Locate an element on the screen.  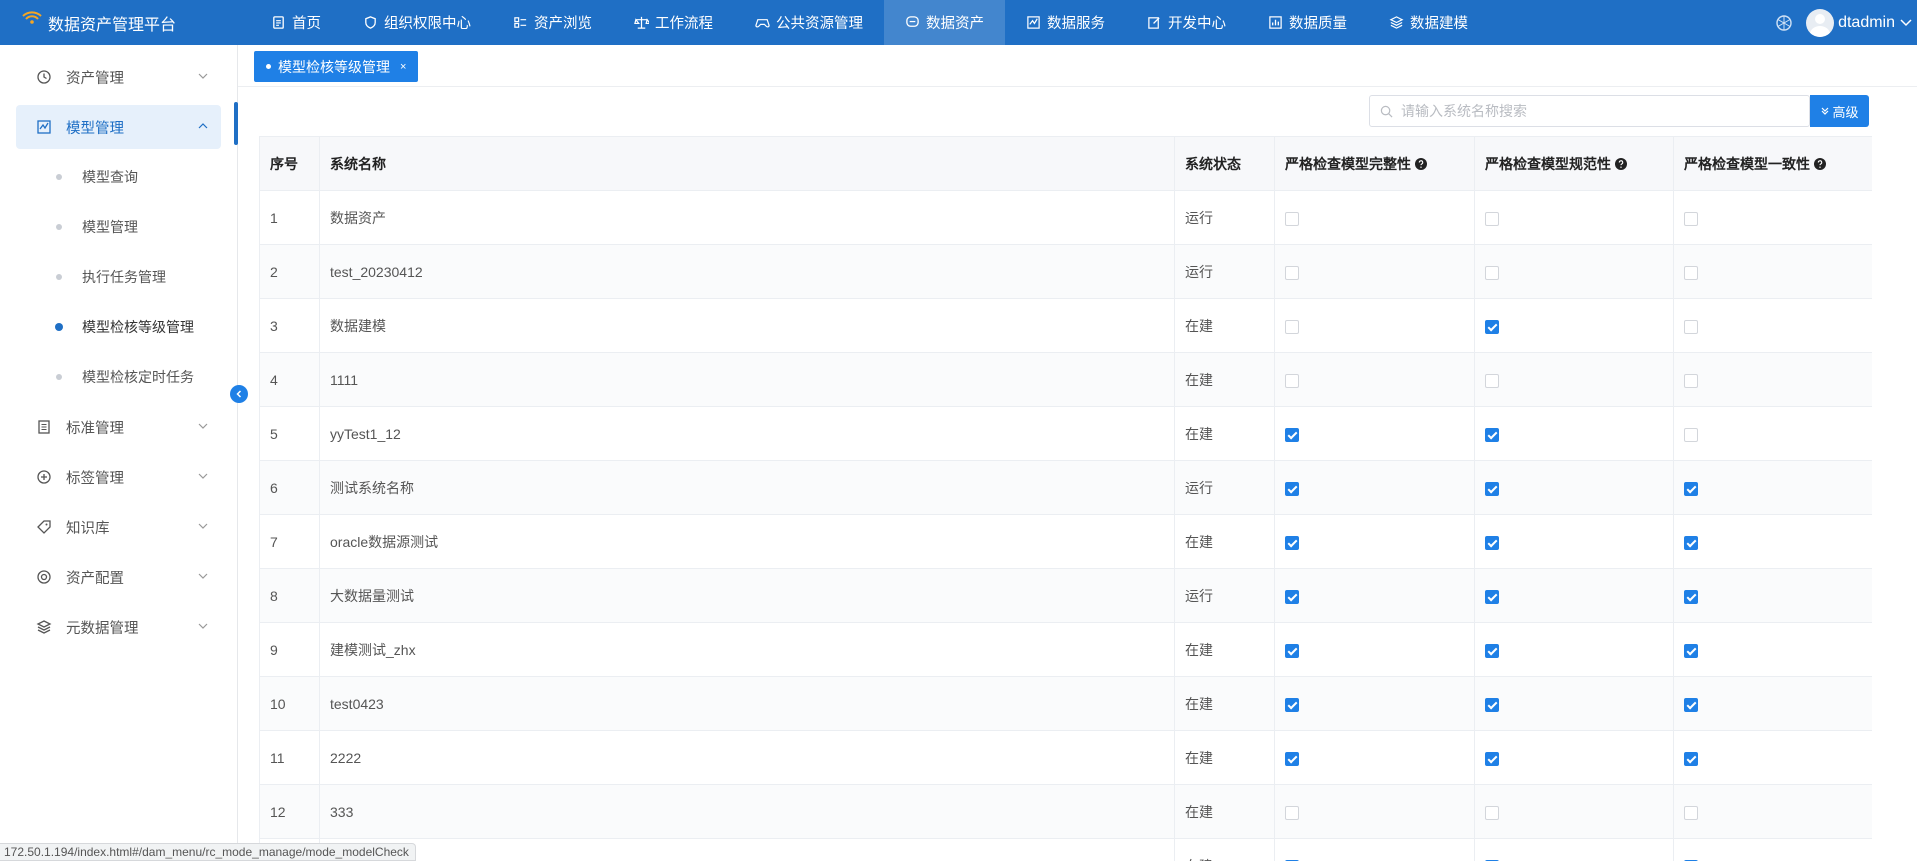
tab-check-level: 模型检核等级管理 × is located at coordinates (336, 66).